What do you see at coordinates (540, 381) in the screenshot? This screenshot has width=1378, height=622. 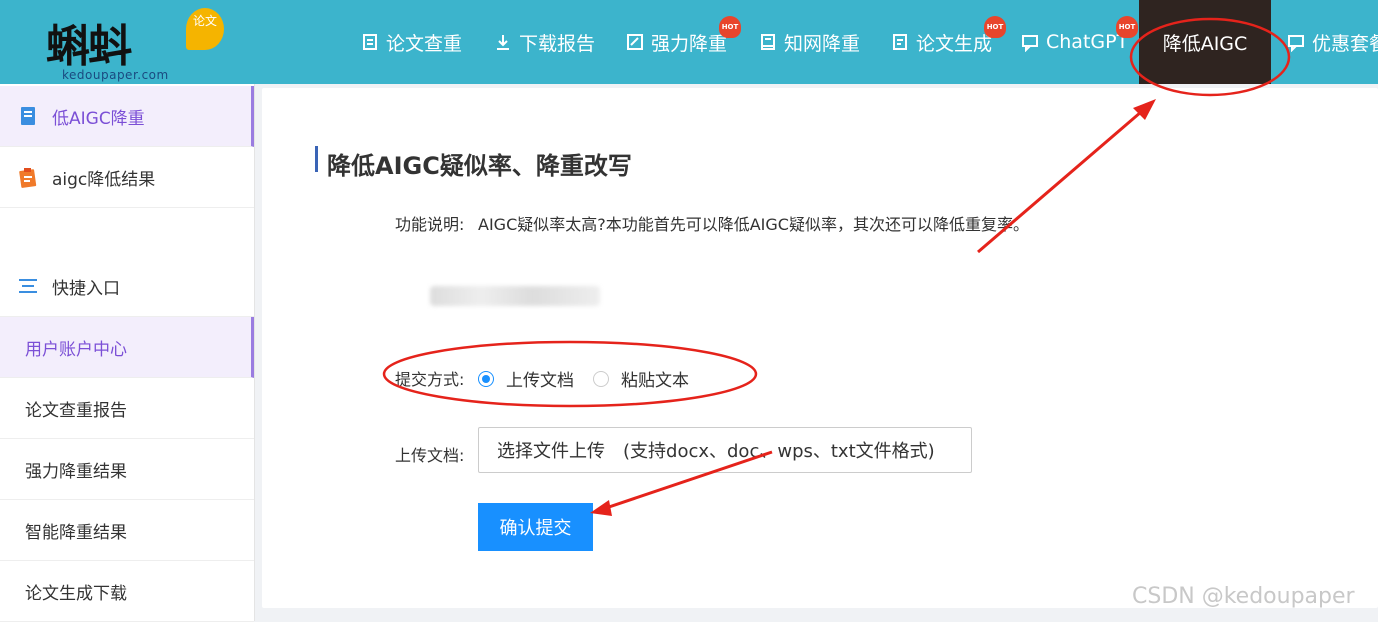 I see `radio-label: 上传文档` at bounding box center [540, 381].